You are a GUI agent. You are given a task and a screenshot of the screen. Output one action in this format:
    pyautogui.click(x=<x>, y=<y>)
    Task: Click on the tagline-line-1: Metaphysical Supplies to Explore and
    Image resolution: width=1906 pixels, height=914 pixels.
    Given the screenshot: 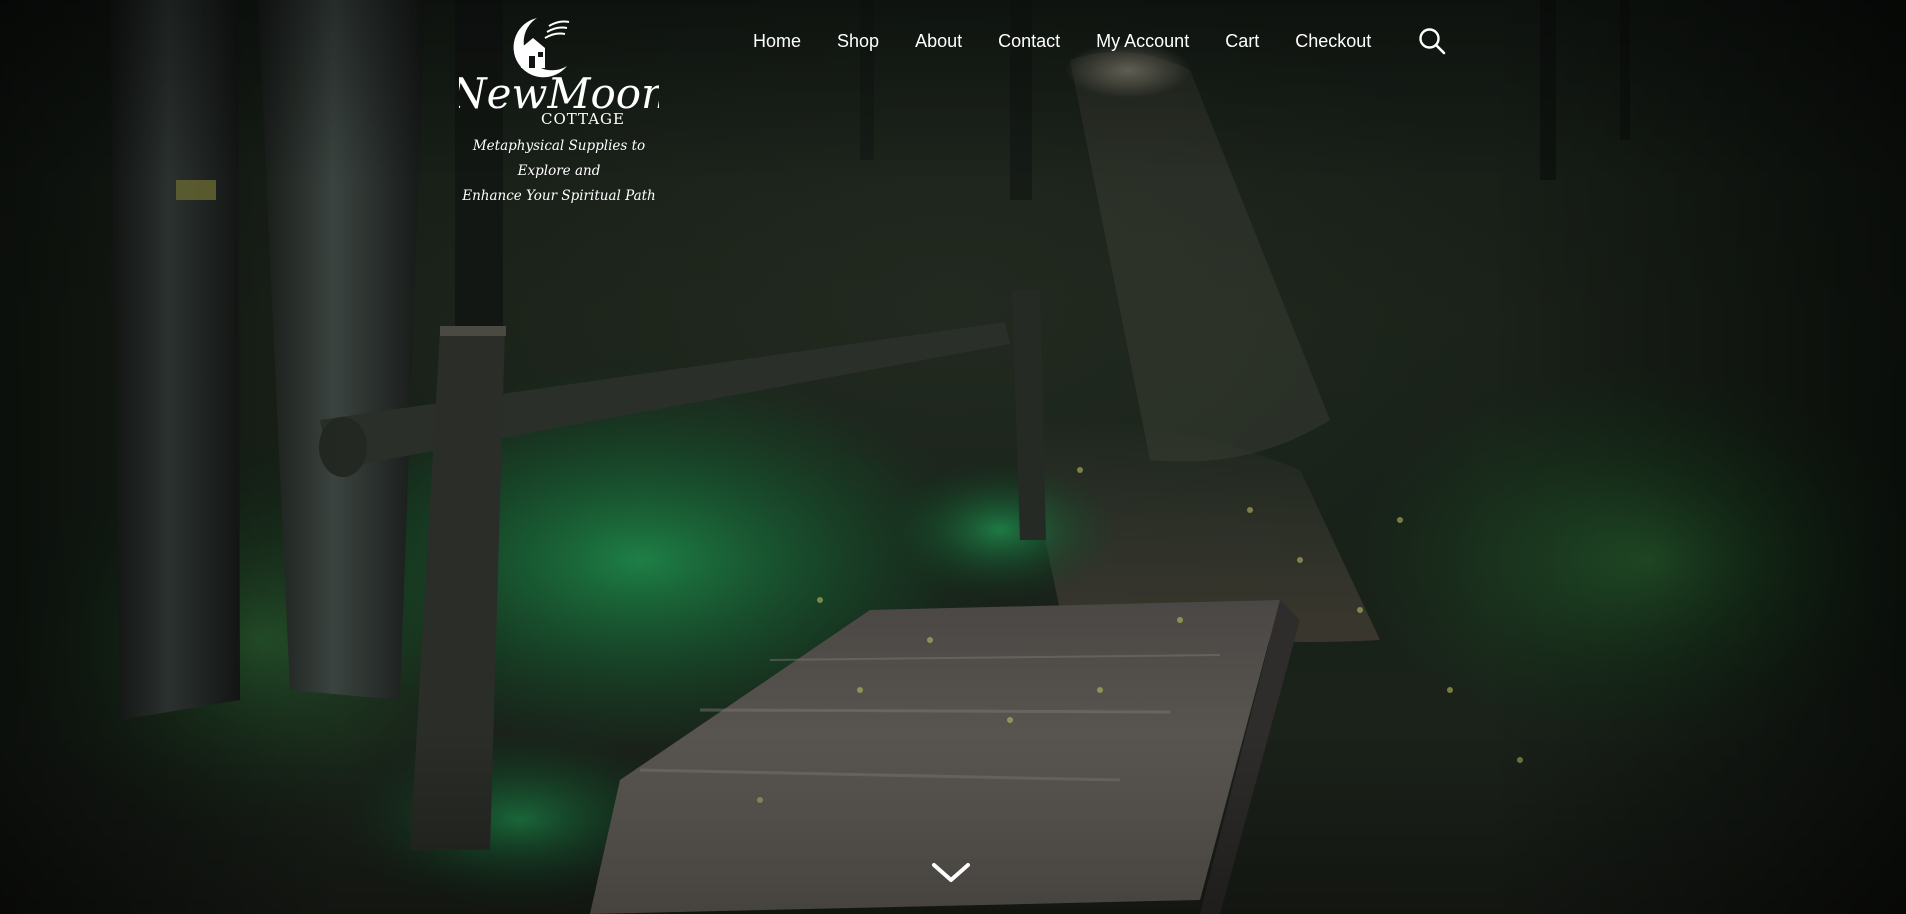 What is the action you would take?
    pyautogui.click(x=559, y=158)
    